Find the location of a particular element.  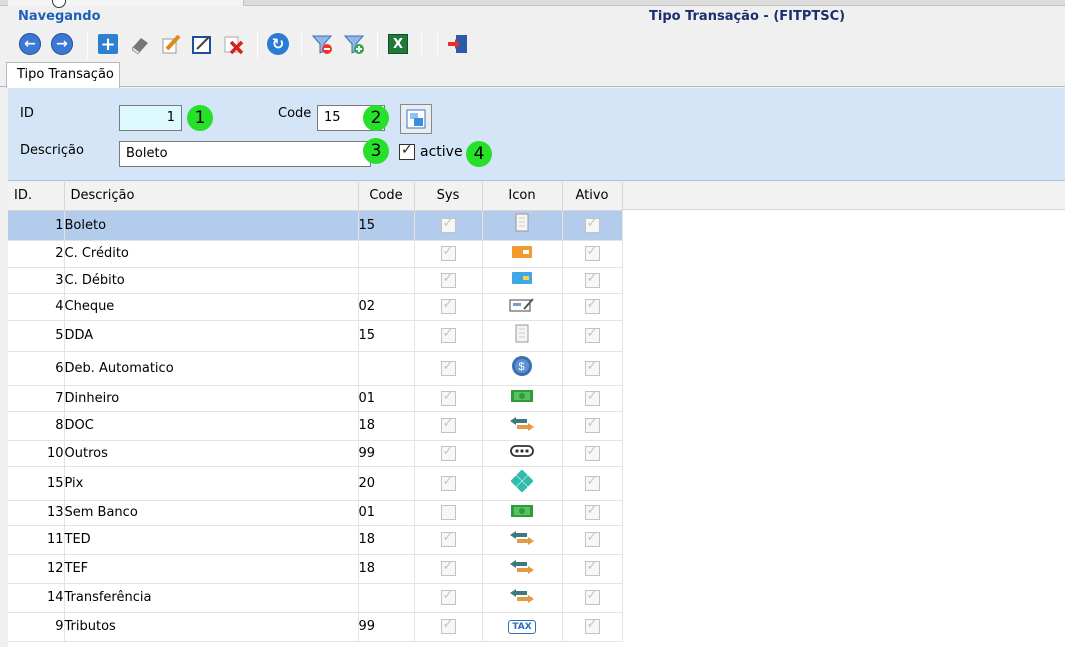

table-row: 13 Sem Banco 01 is located at coordinates (315, 513).